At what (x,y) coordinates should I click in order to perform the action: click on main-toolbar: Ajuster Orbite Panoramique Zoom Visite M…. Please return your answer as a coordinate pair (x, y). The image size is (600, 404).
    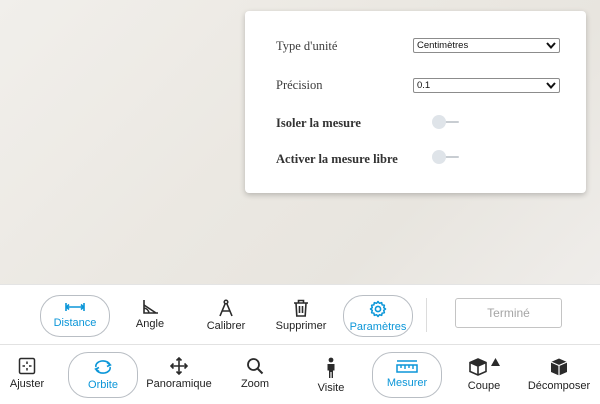
    Looking at the image, I should click on (300, 374).